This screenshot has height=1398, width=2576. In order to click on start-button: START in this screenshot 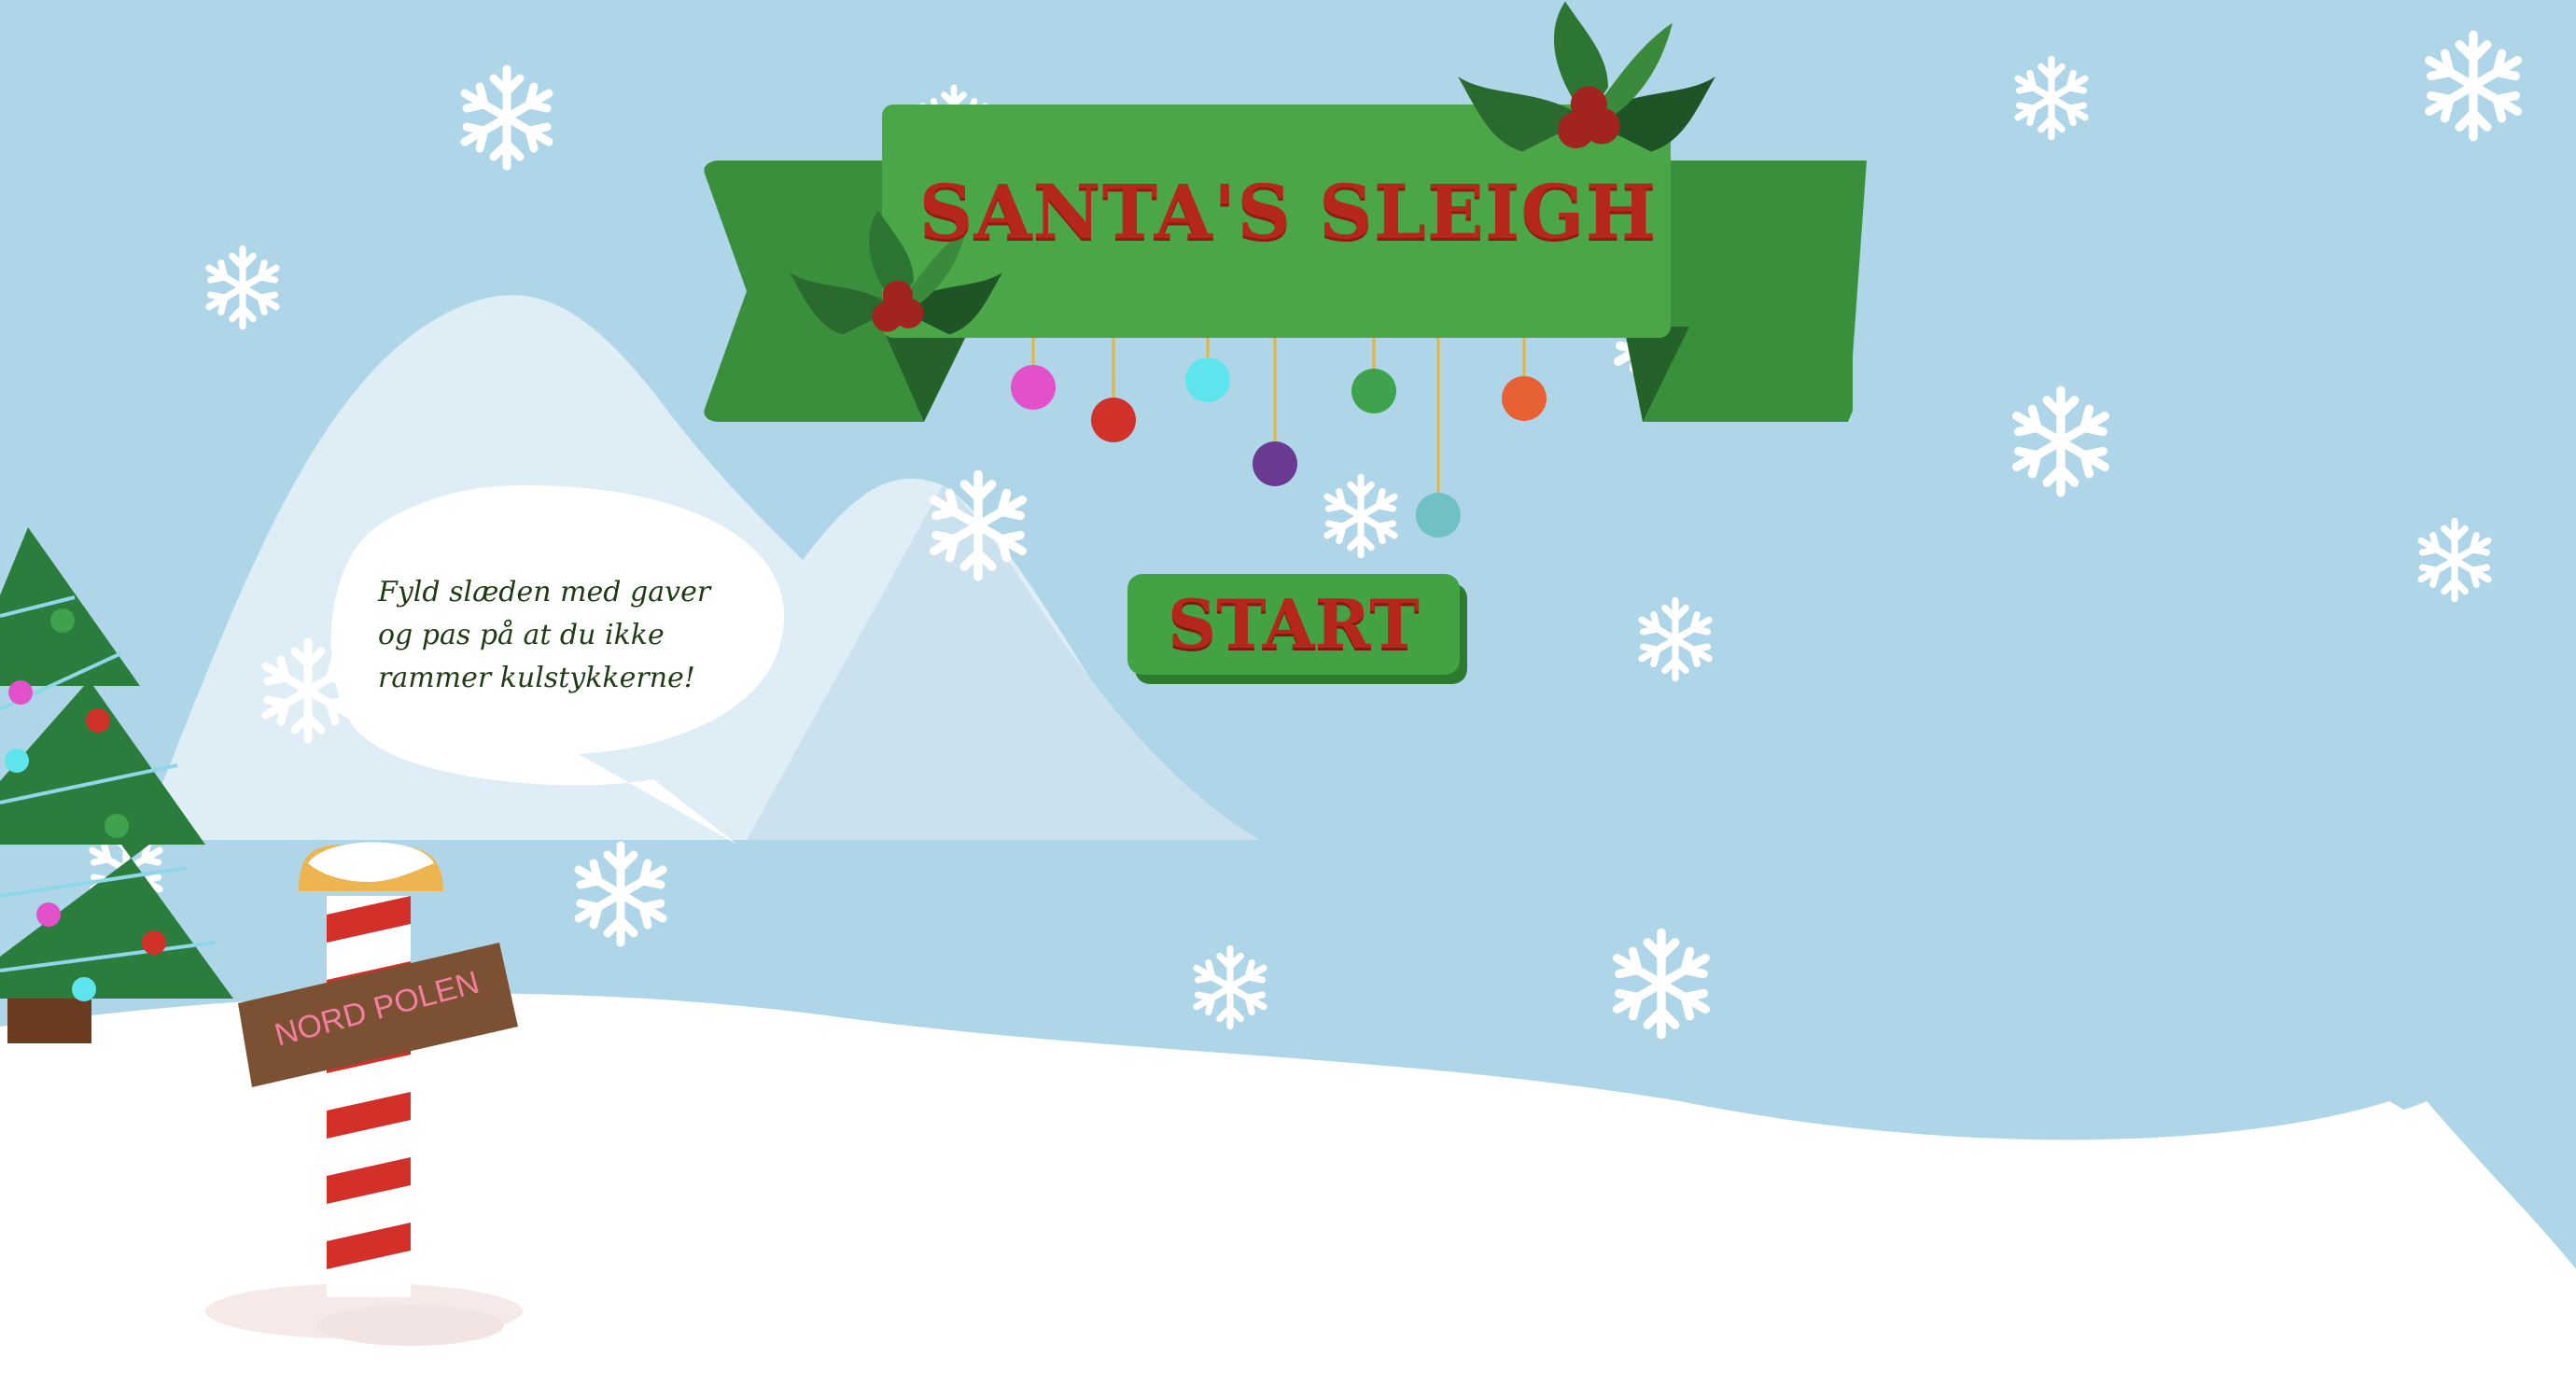, I will do `click(1293, 624)`.